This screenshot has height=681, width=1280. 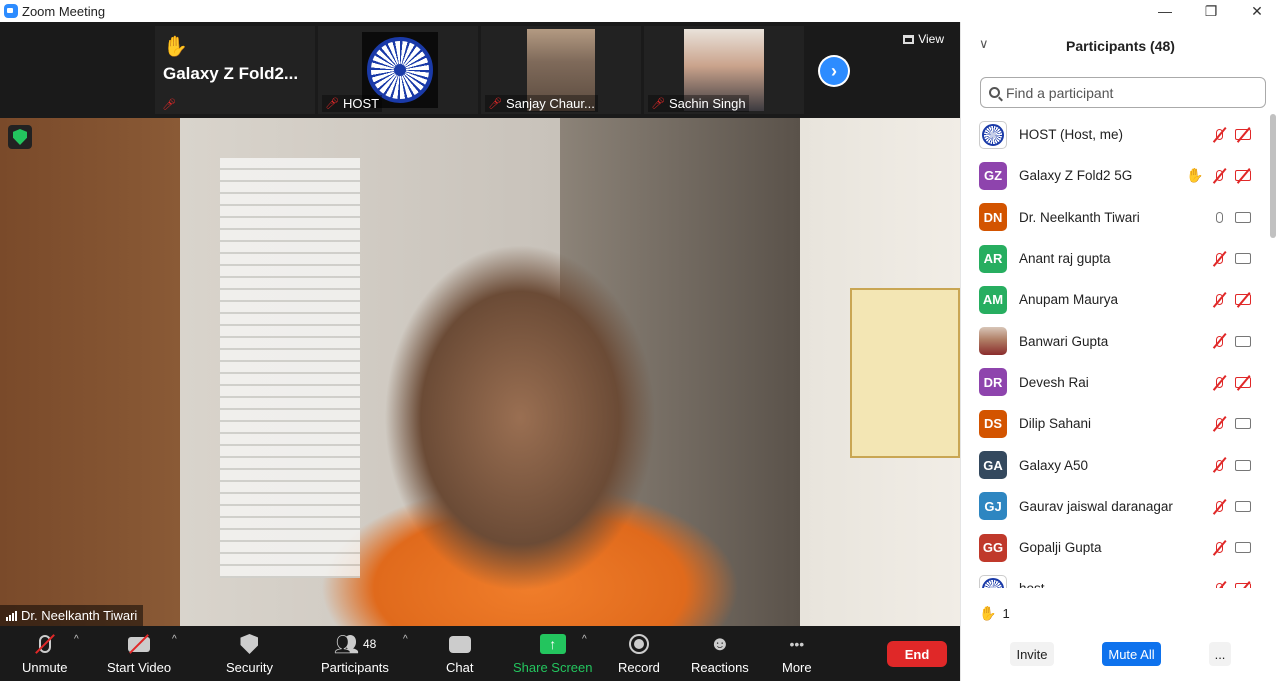 I want to click on search-input, so click(x=1126, y=92).